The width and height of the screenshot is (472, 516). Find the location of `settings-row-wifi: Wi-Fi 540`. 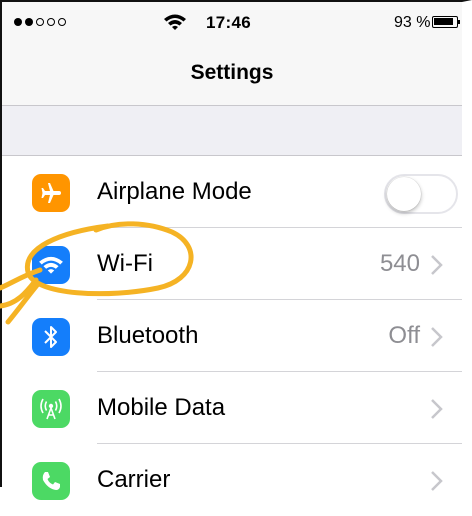

settings-row-wifi: Wi-Fi 540 is located at coordinates (232, 264).